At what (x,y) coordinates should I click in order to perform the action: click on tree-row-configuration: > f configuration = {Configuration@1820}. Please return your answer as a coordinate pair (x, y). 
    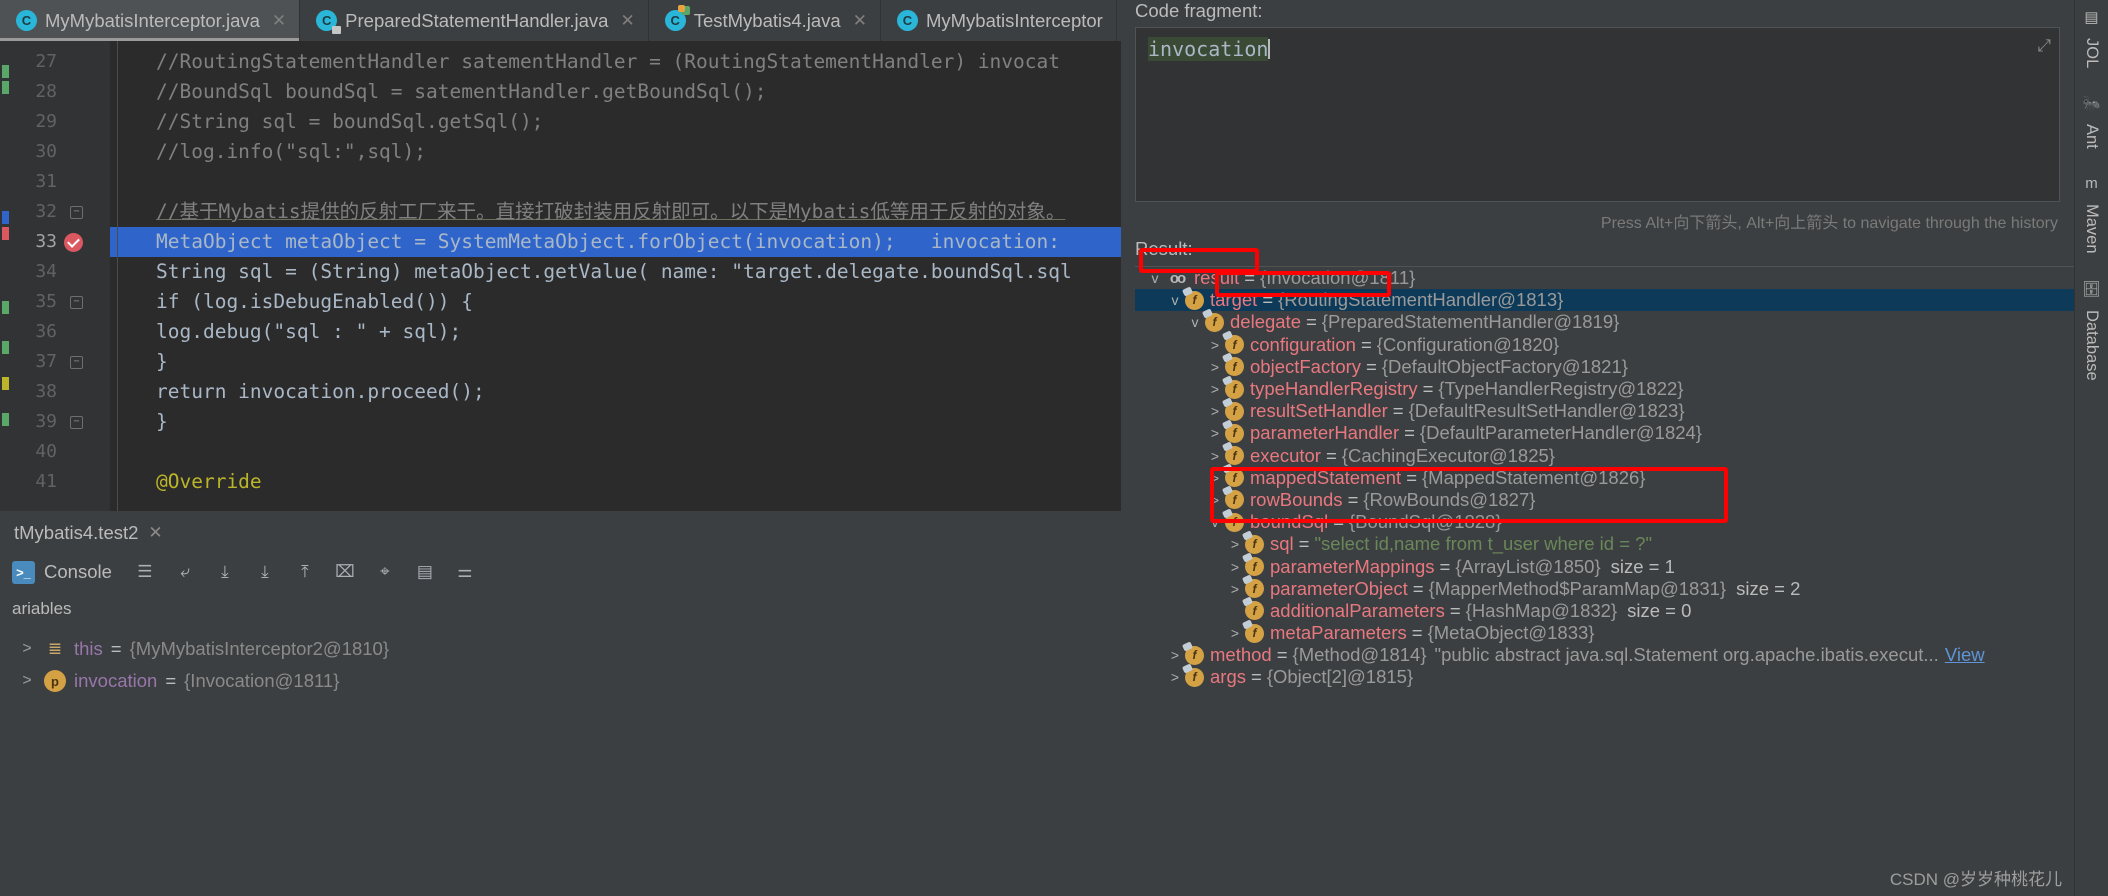
    Looking at the image, I should click on (1604, 345).